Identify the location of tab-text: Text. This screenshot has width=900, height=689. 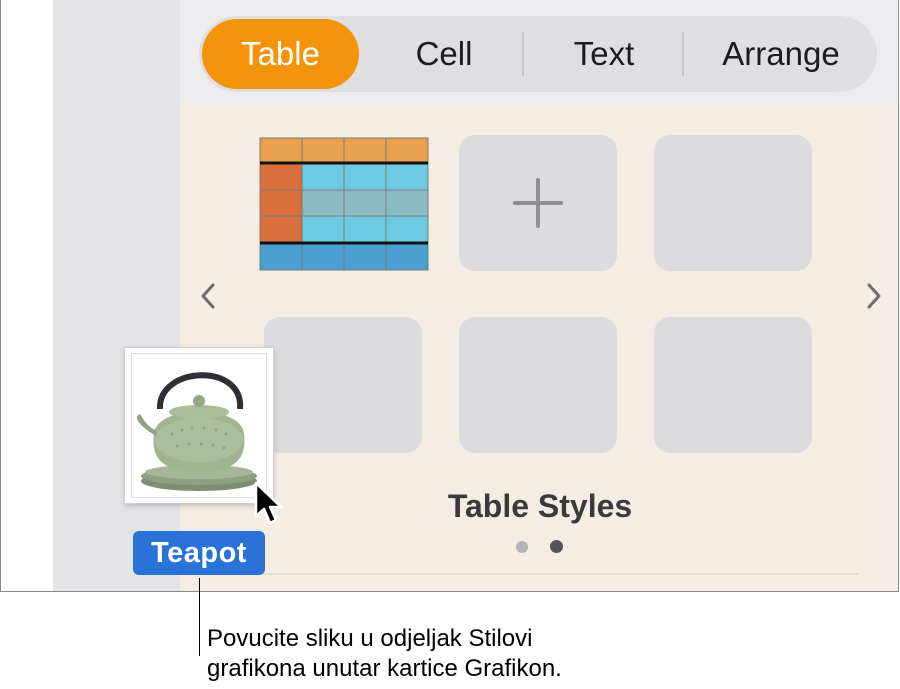
(604, 54).